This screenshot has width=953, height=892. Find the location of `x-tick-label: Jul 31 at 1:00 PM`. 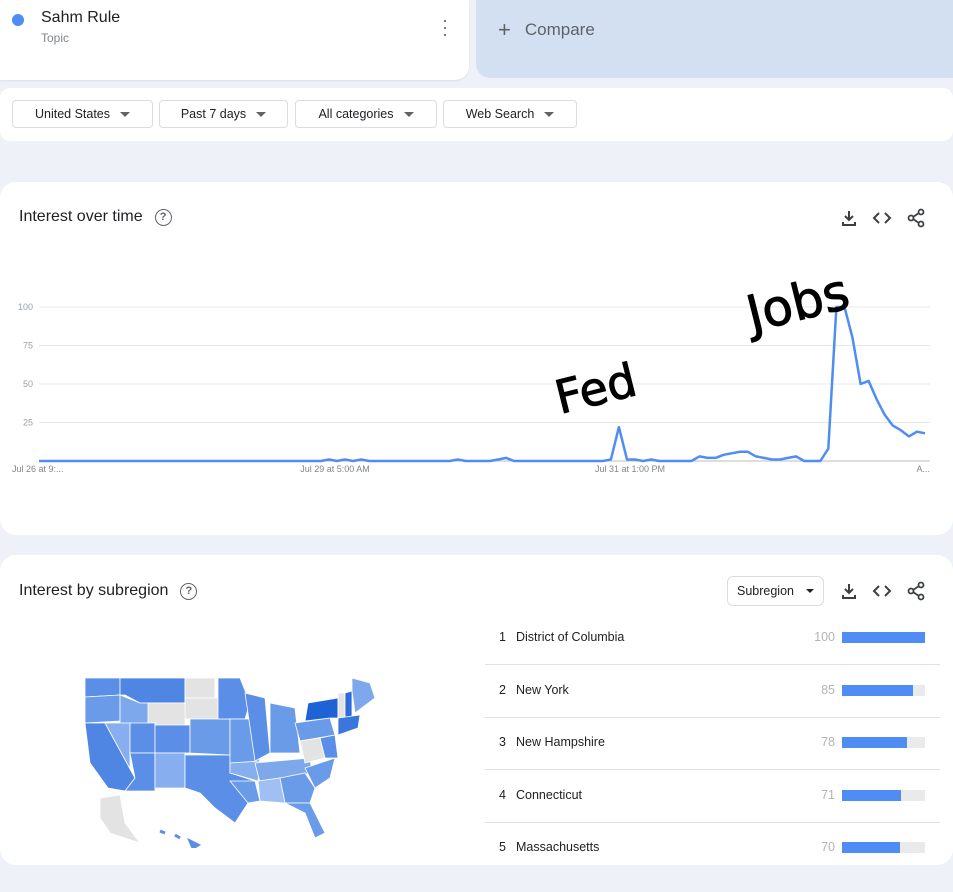

x-tick-label: Jul 31 at 1:00 PM is located at coordinates (630, 469).